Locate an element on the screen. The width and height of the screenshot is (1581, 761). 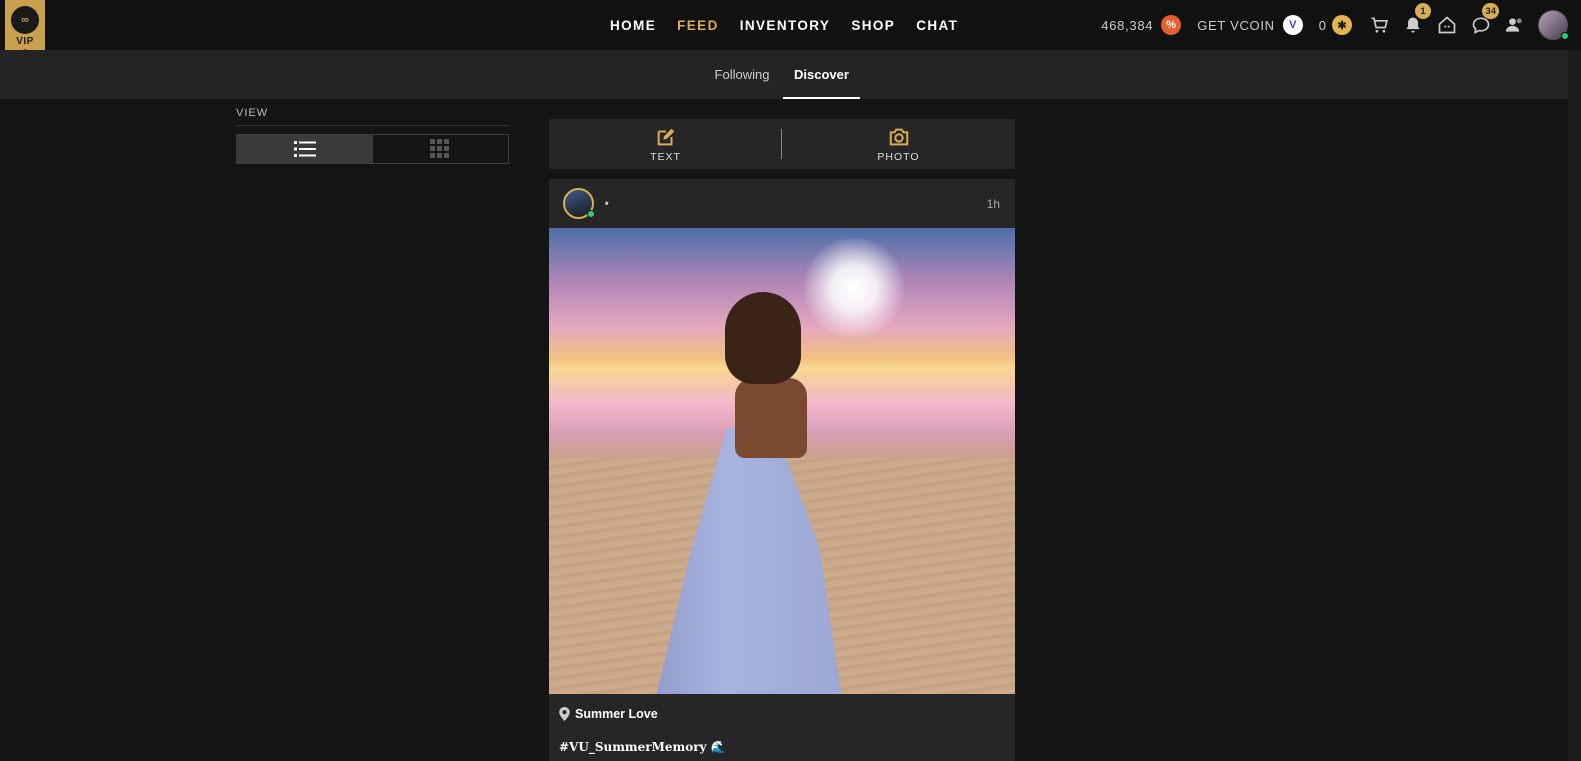
messages-badge: 34 is located at coordinates (1490, 11).